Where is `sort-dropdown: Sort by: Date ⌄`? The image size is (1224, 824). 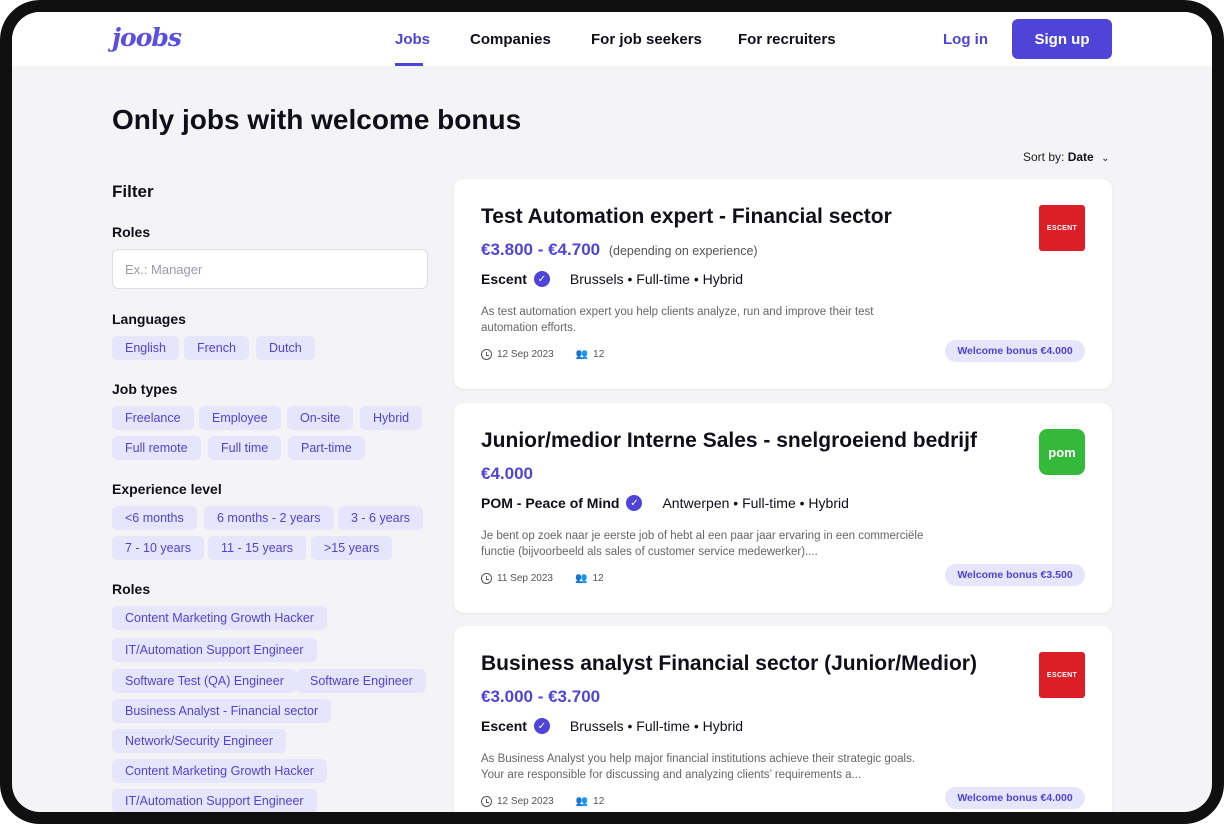
sort-dropdown: Sort by: Date ⌄ is located at coordinates (1066, 157).